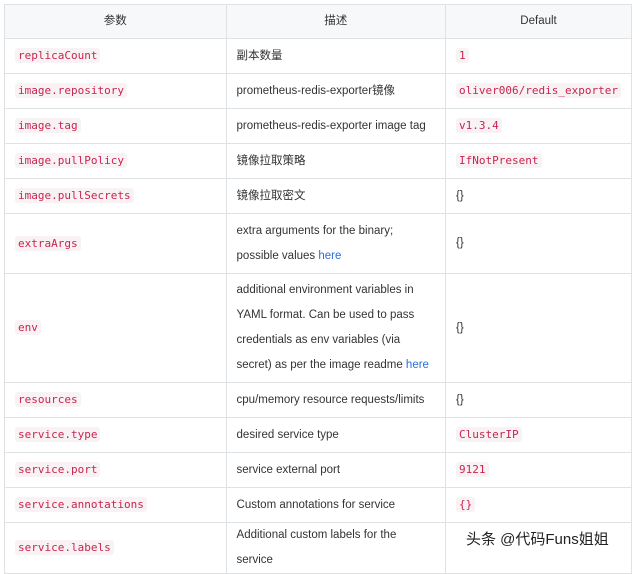 Image resolution: width=640 pixels, height=574 pixels. I want to click on table-header: 参数 描述 Default, so click(318, 21).